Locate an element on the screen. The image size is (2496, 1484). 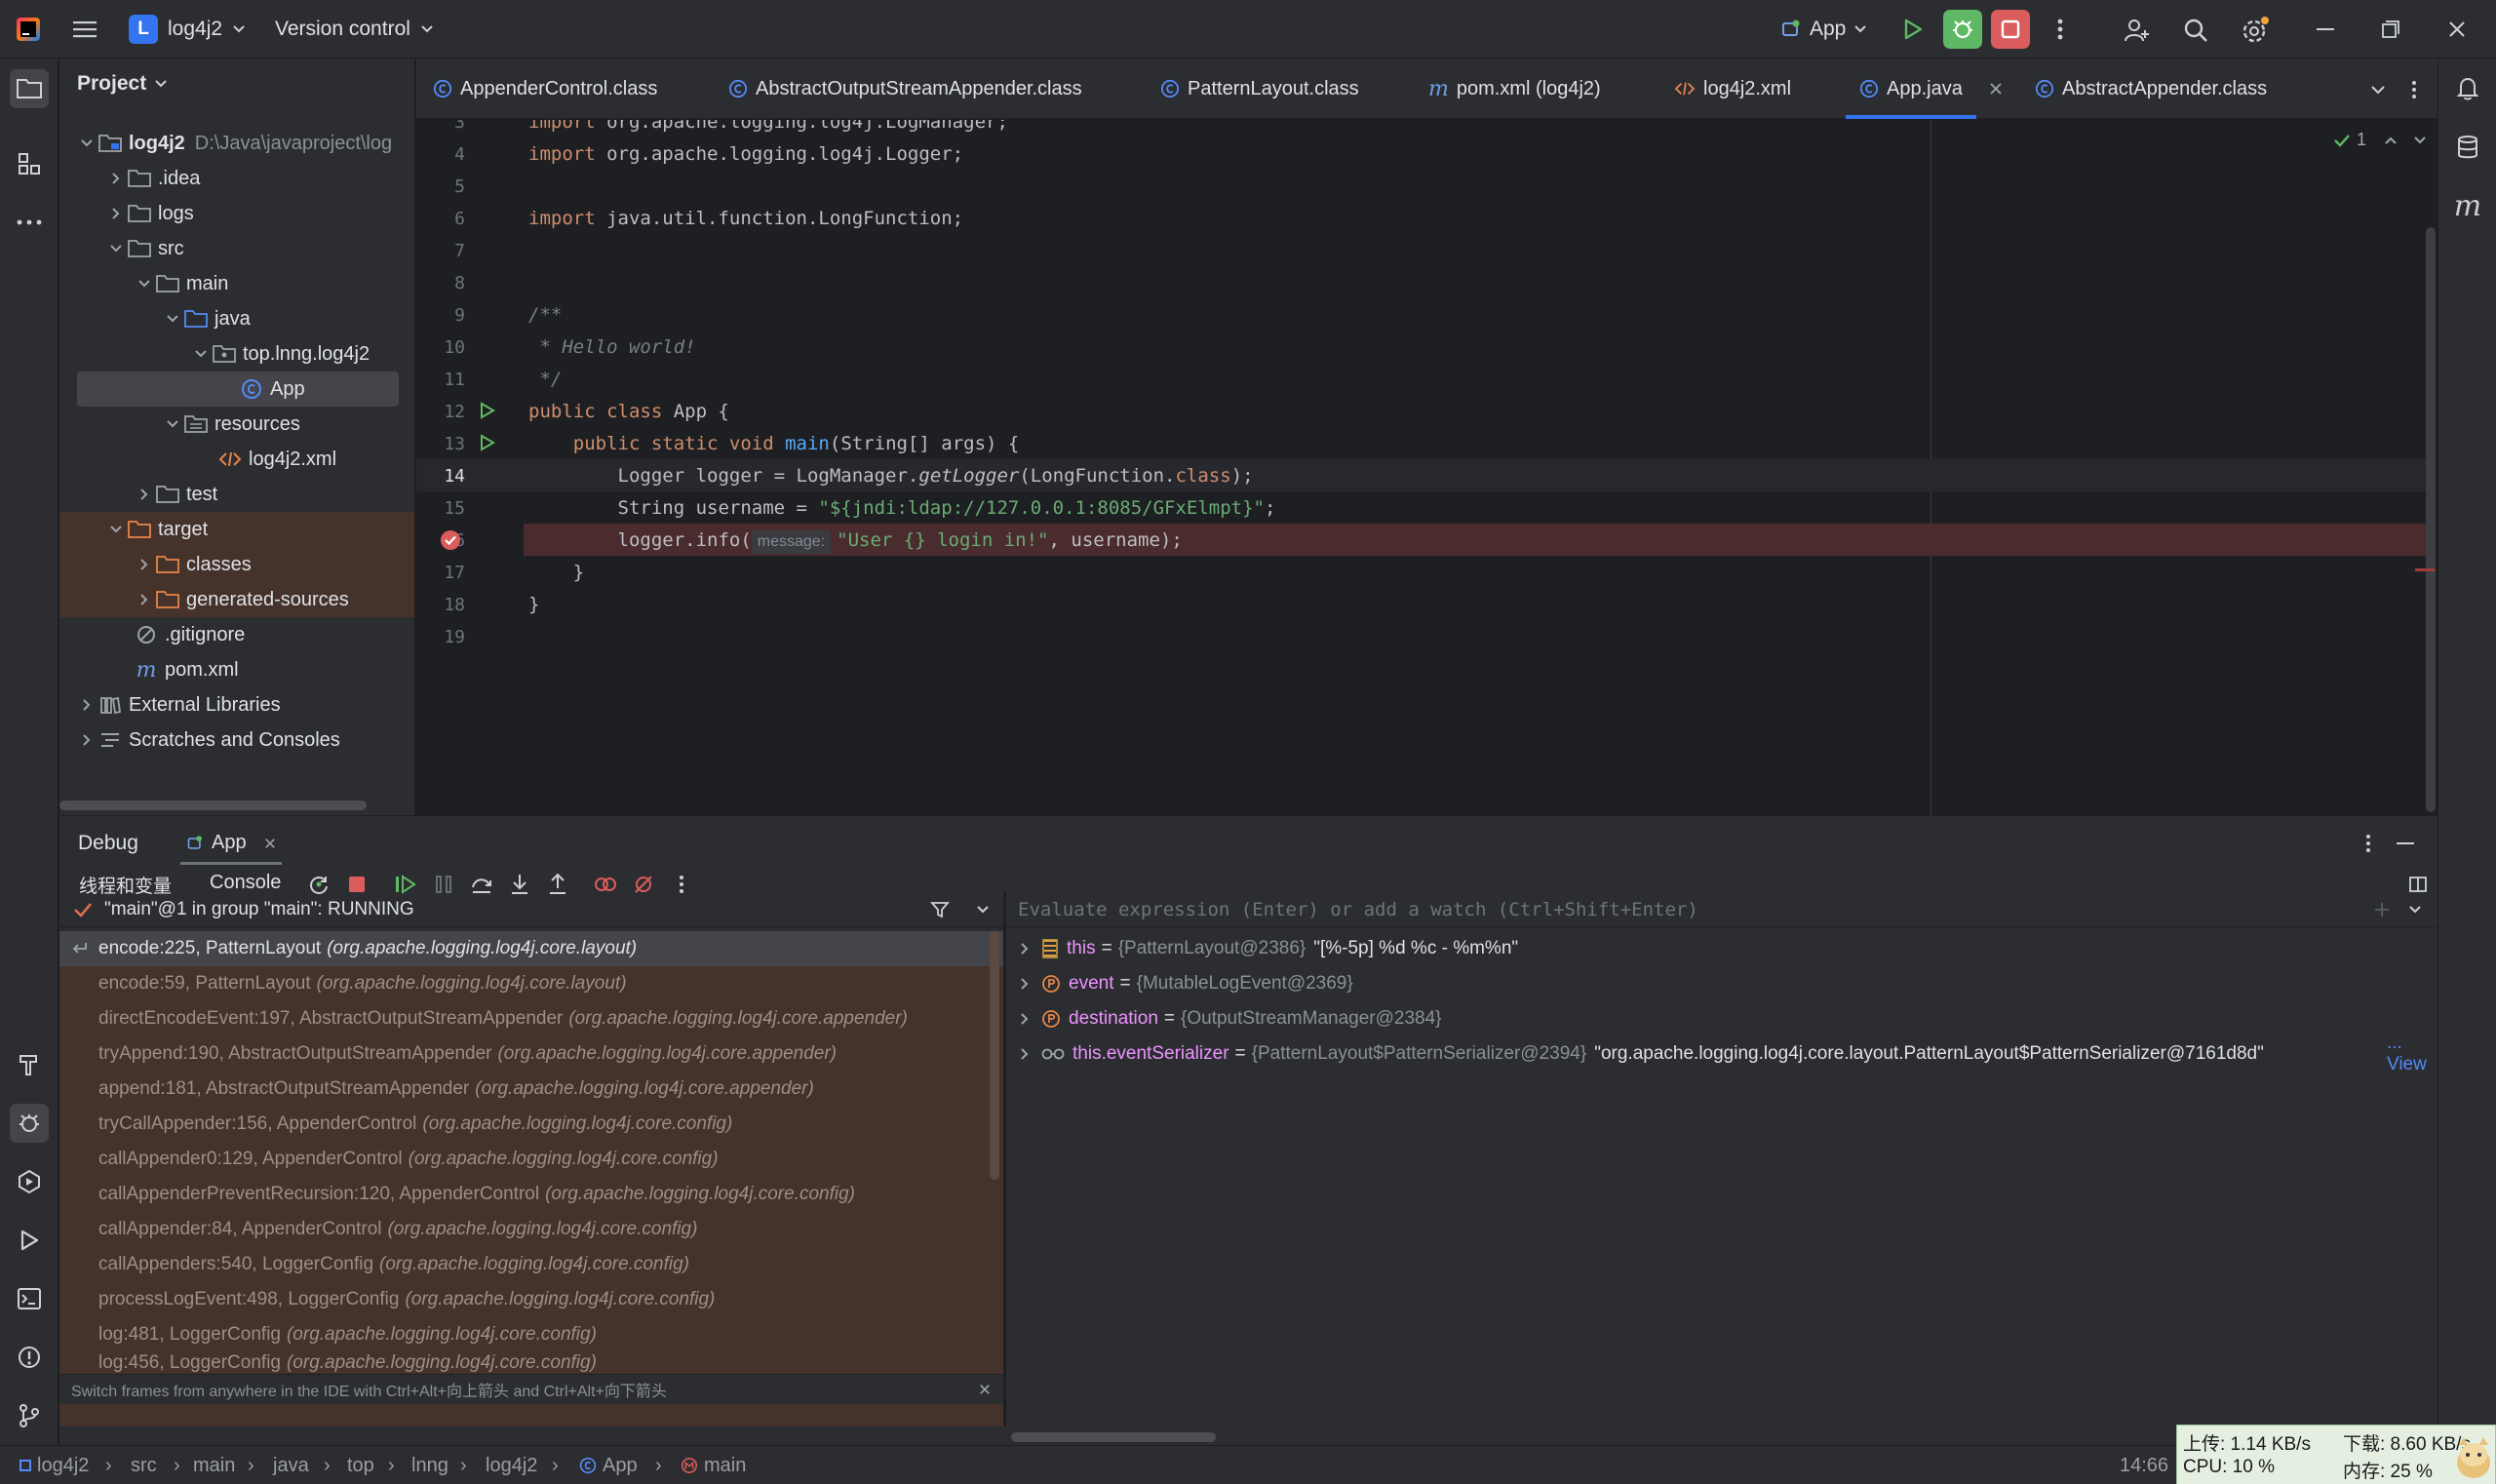
layout-settings-icon is located at coordinates (2418, 884).